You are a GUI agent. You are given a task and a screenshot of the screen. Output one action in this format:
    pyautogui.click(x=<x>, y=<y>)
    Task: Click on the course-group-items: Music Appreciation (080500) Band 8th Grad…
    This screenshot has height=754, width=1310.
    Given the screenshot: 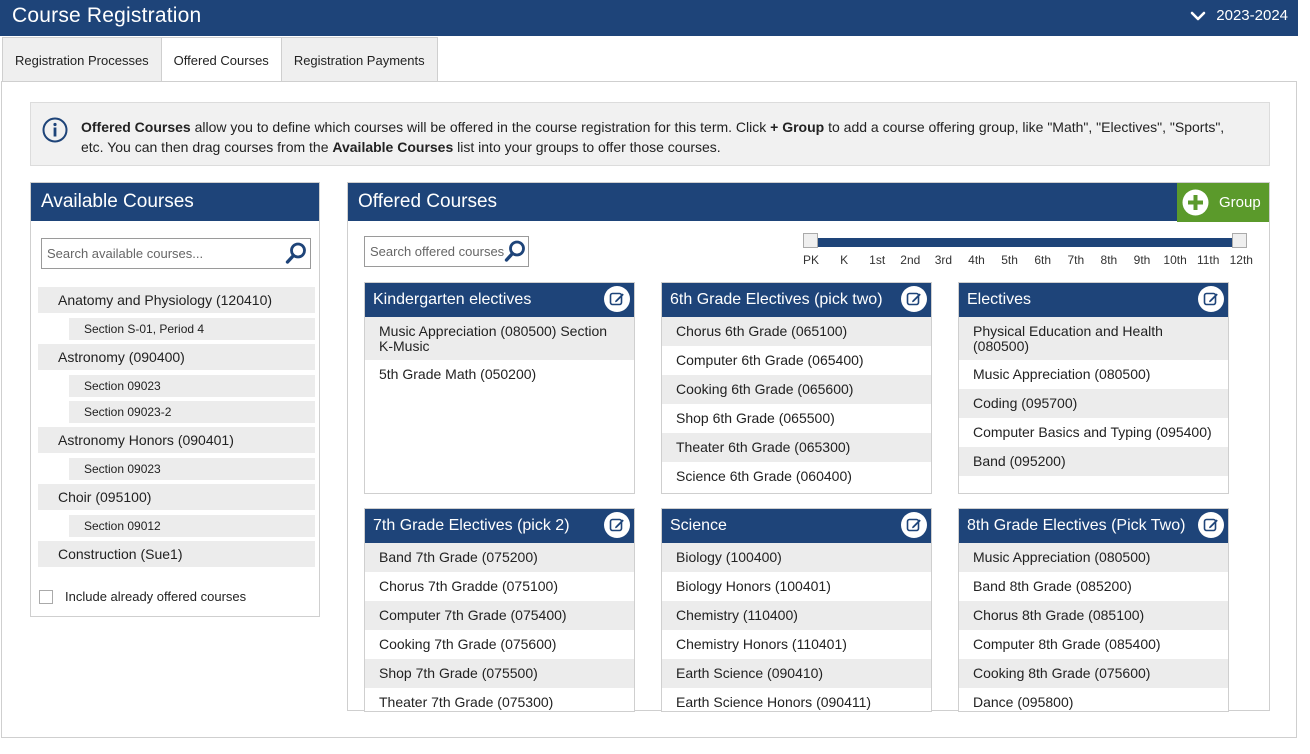 What is the action you would take?
    pyautogui.click(x=1093, y=627)
    